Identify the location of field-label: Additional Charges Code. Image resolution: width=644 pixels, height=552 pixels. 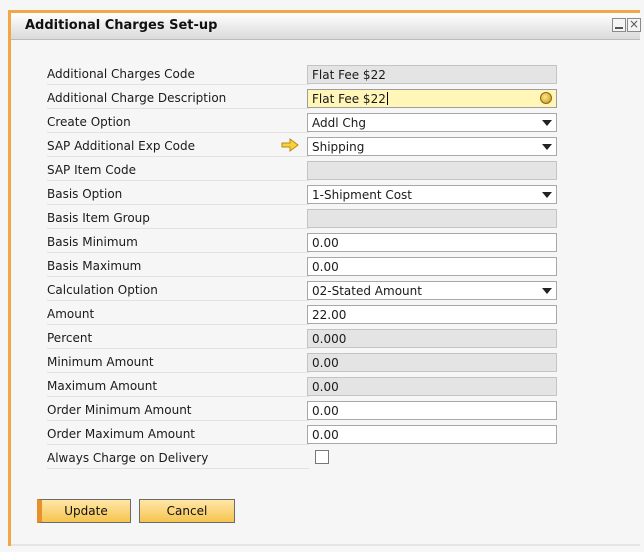
(121, 74).